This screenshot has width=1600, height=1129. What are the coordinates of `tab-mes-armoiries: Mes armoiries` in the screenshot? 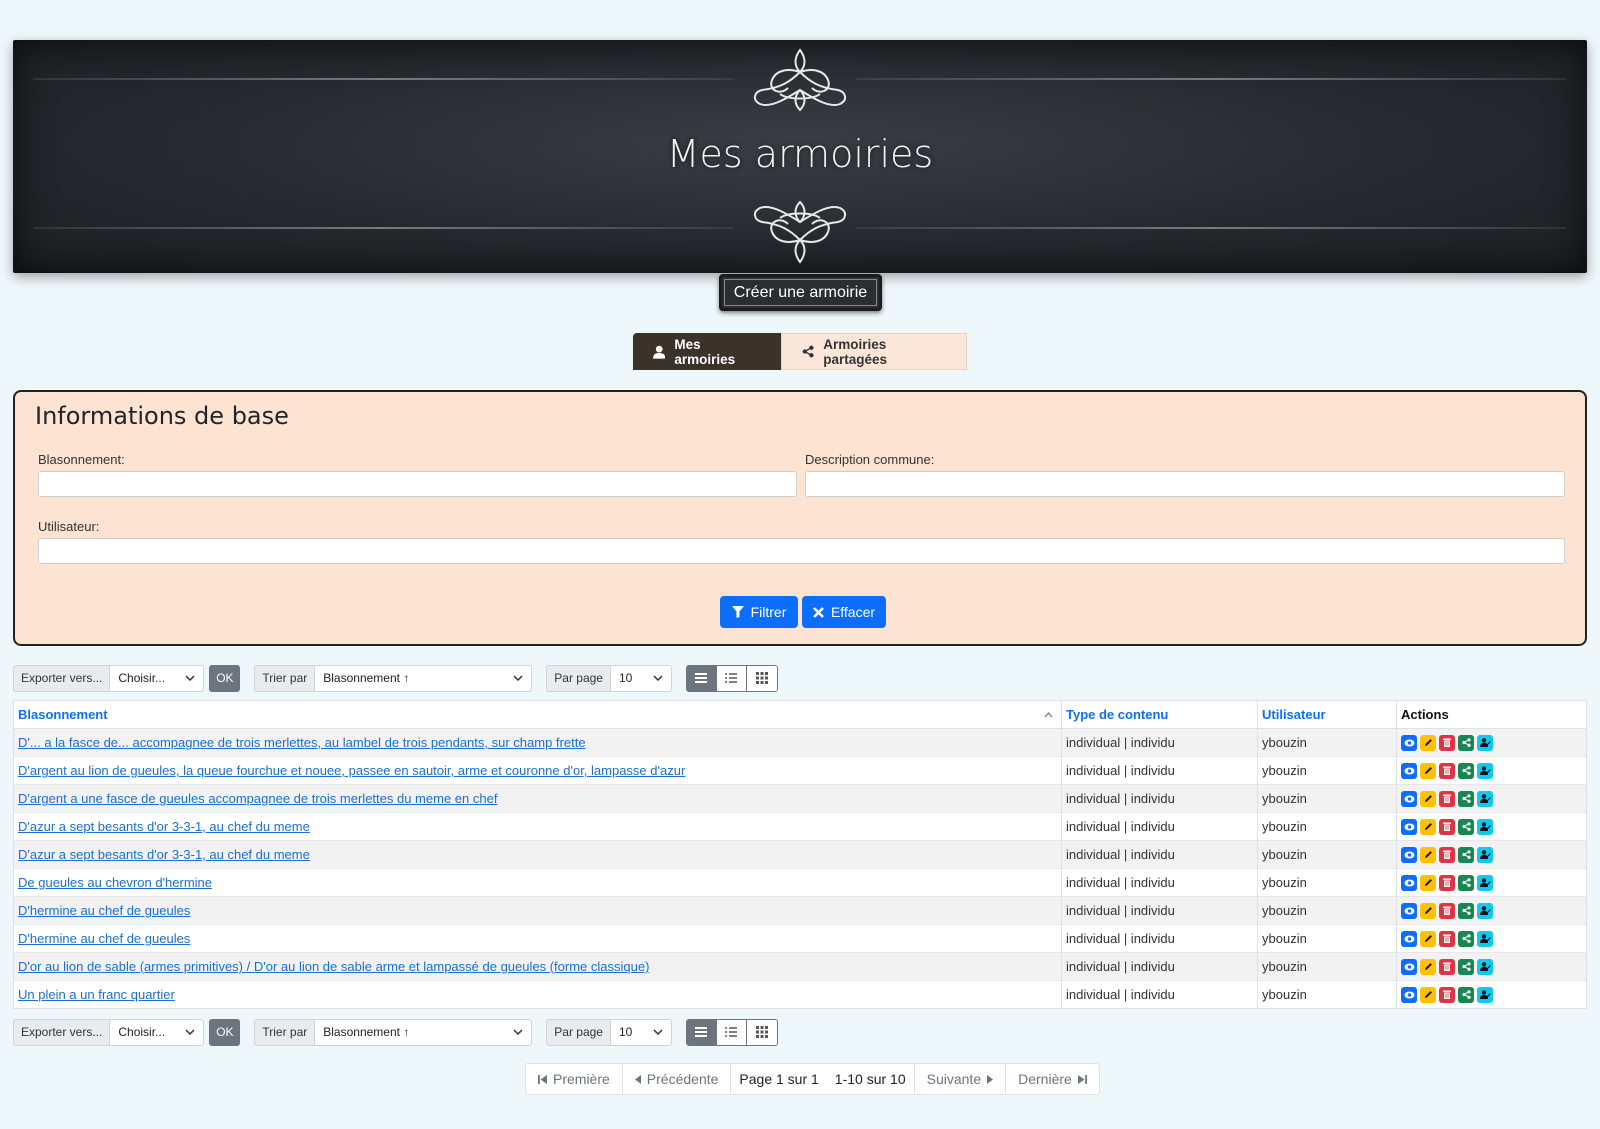 It's located at (707, 351).